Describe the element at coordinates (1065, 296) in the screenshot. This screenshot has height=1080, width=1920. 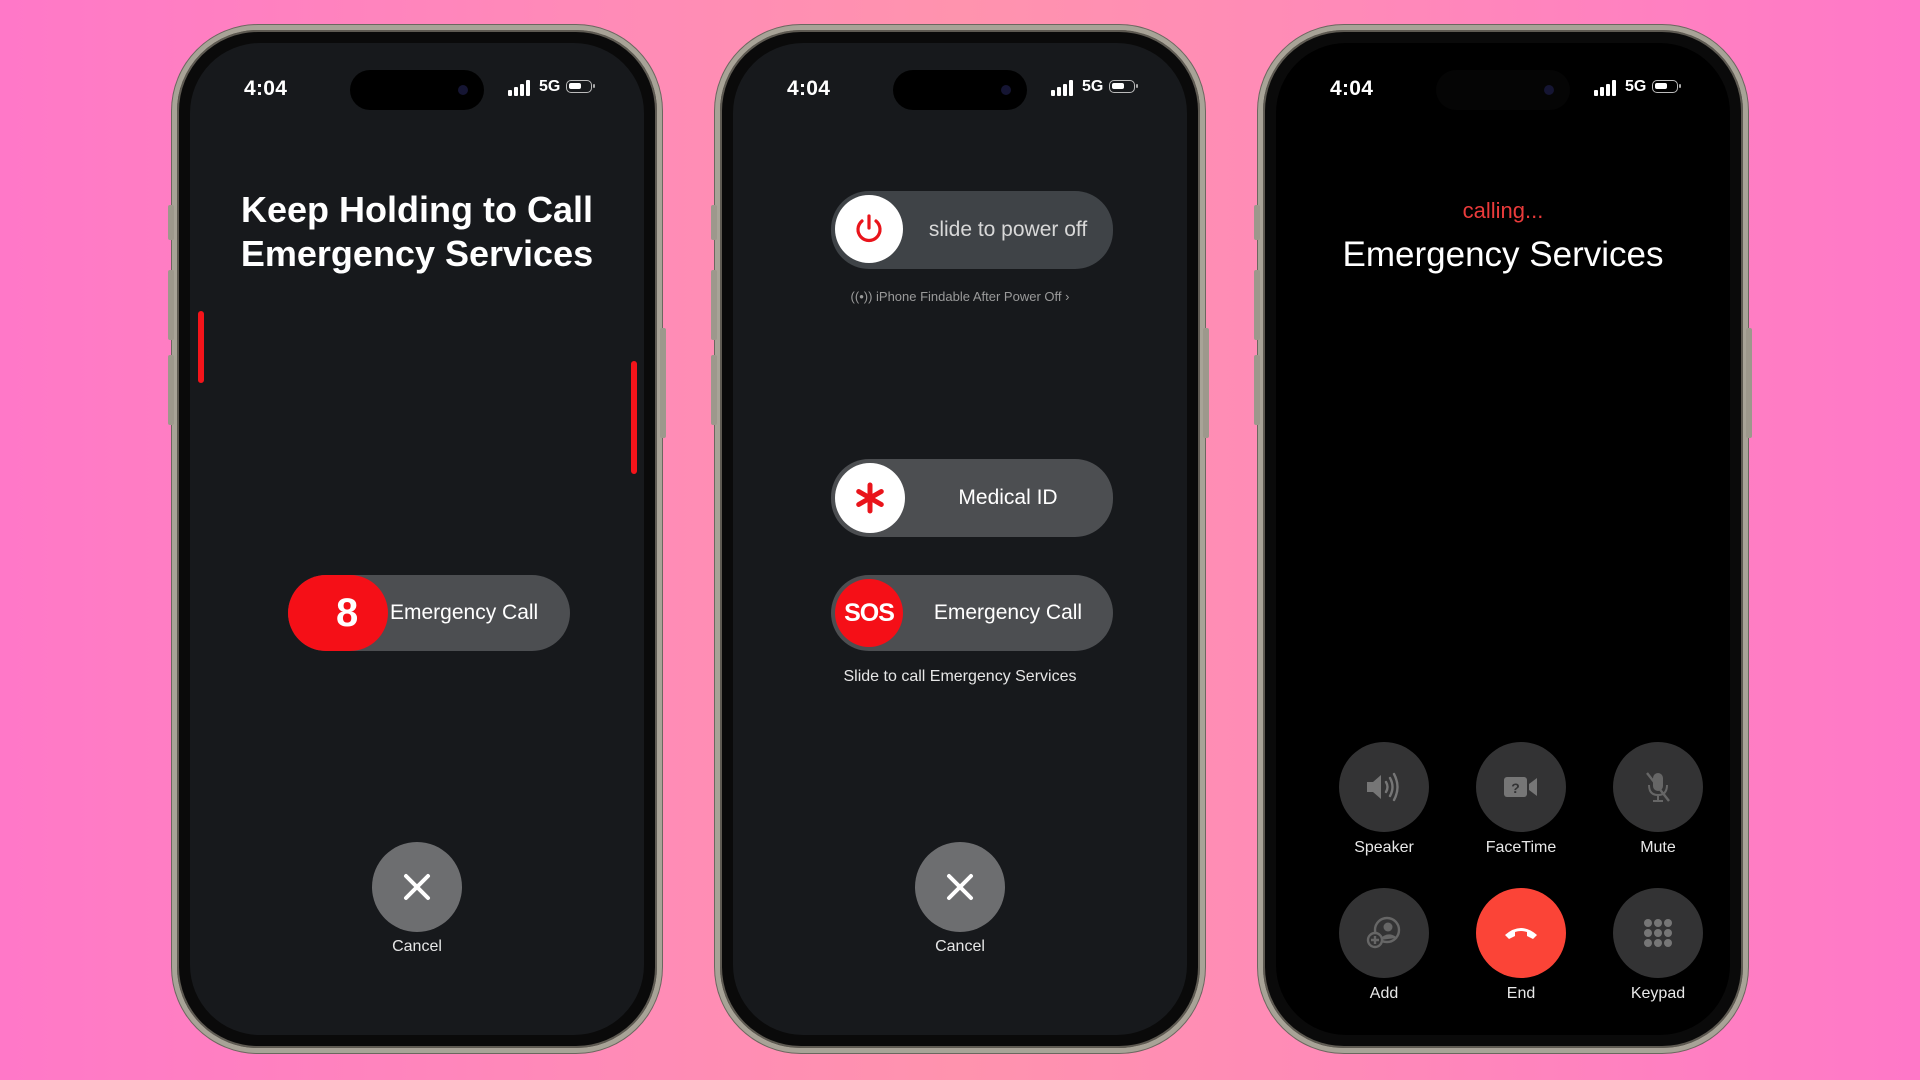
I see `chevron-right-icon: ›` at that location.